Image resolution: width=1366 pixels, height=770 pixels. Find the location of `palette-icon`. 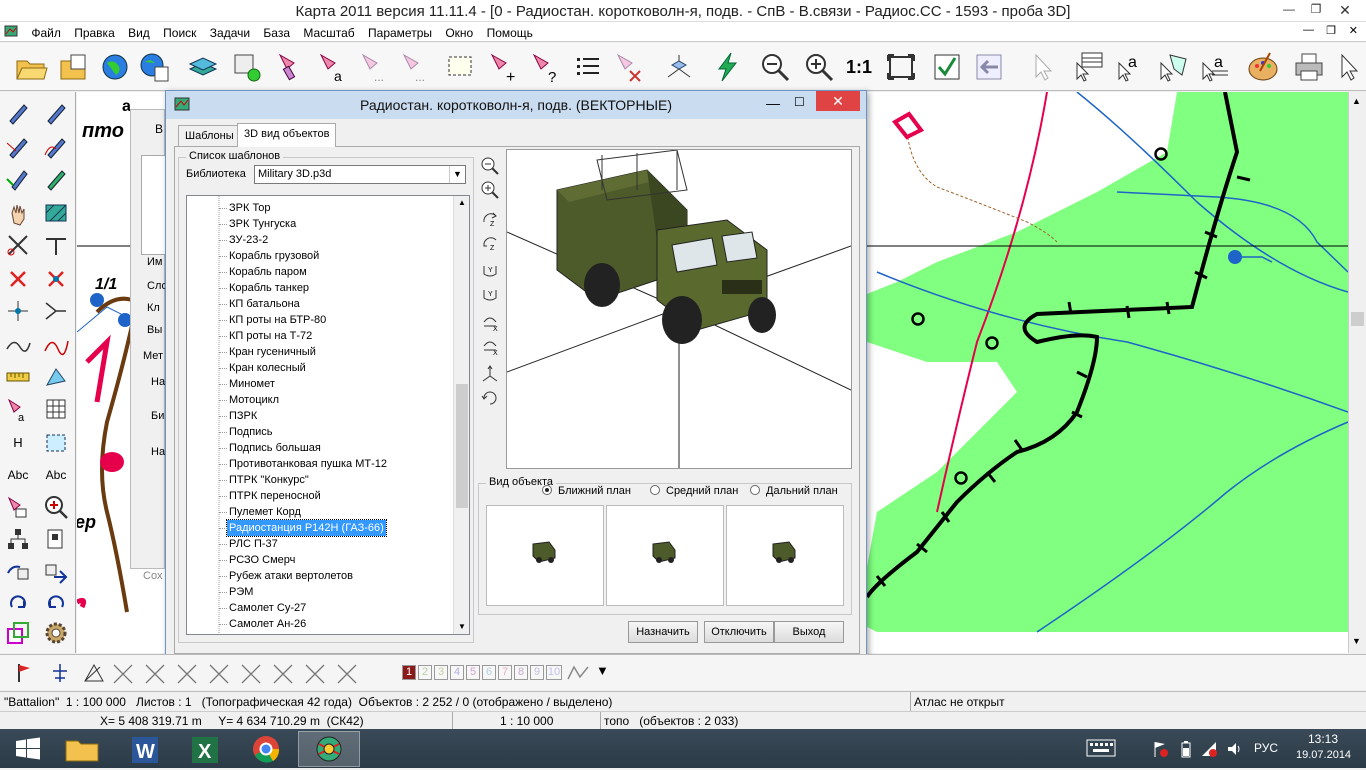

palette-icon is located at coordinates (1263, 67).